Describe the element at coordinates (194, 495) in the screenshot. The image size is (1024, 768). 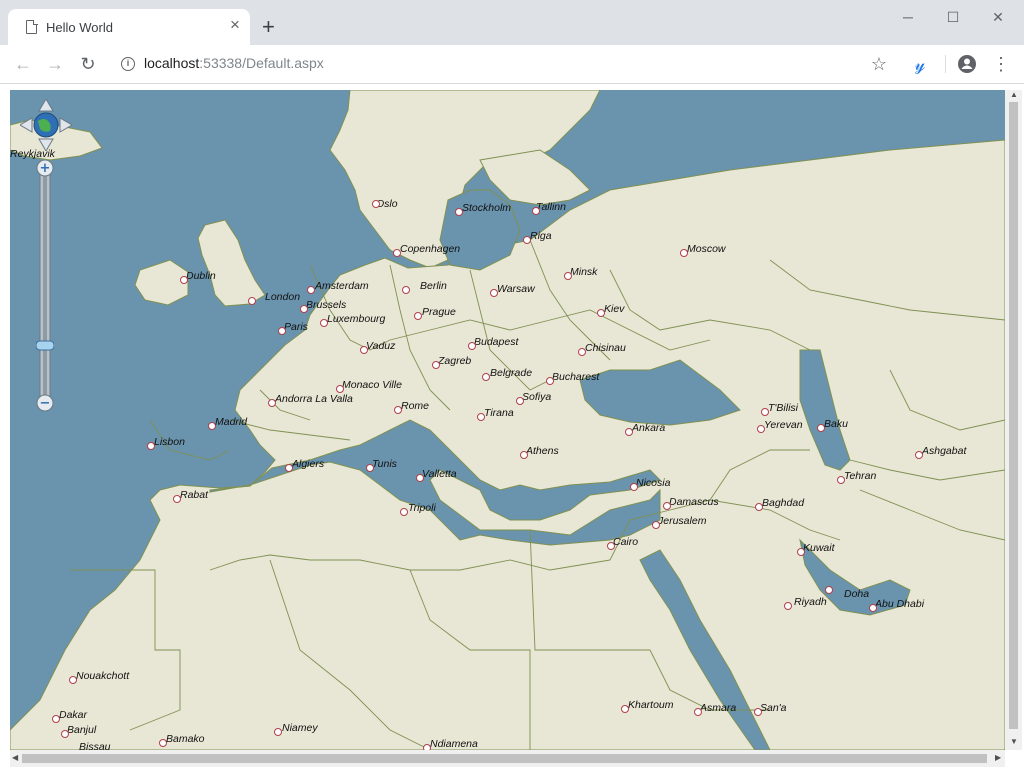
I see `city-label-rabat: Rabat` at that location.